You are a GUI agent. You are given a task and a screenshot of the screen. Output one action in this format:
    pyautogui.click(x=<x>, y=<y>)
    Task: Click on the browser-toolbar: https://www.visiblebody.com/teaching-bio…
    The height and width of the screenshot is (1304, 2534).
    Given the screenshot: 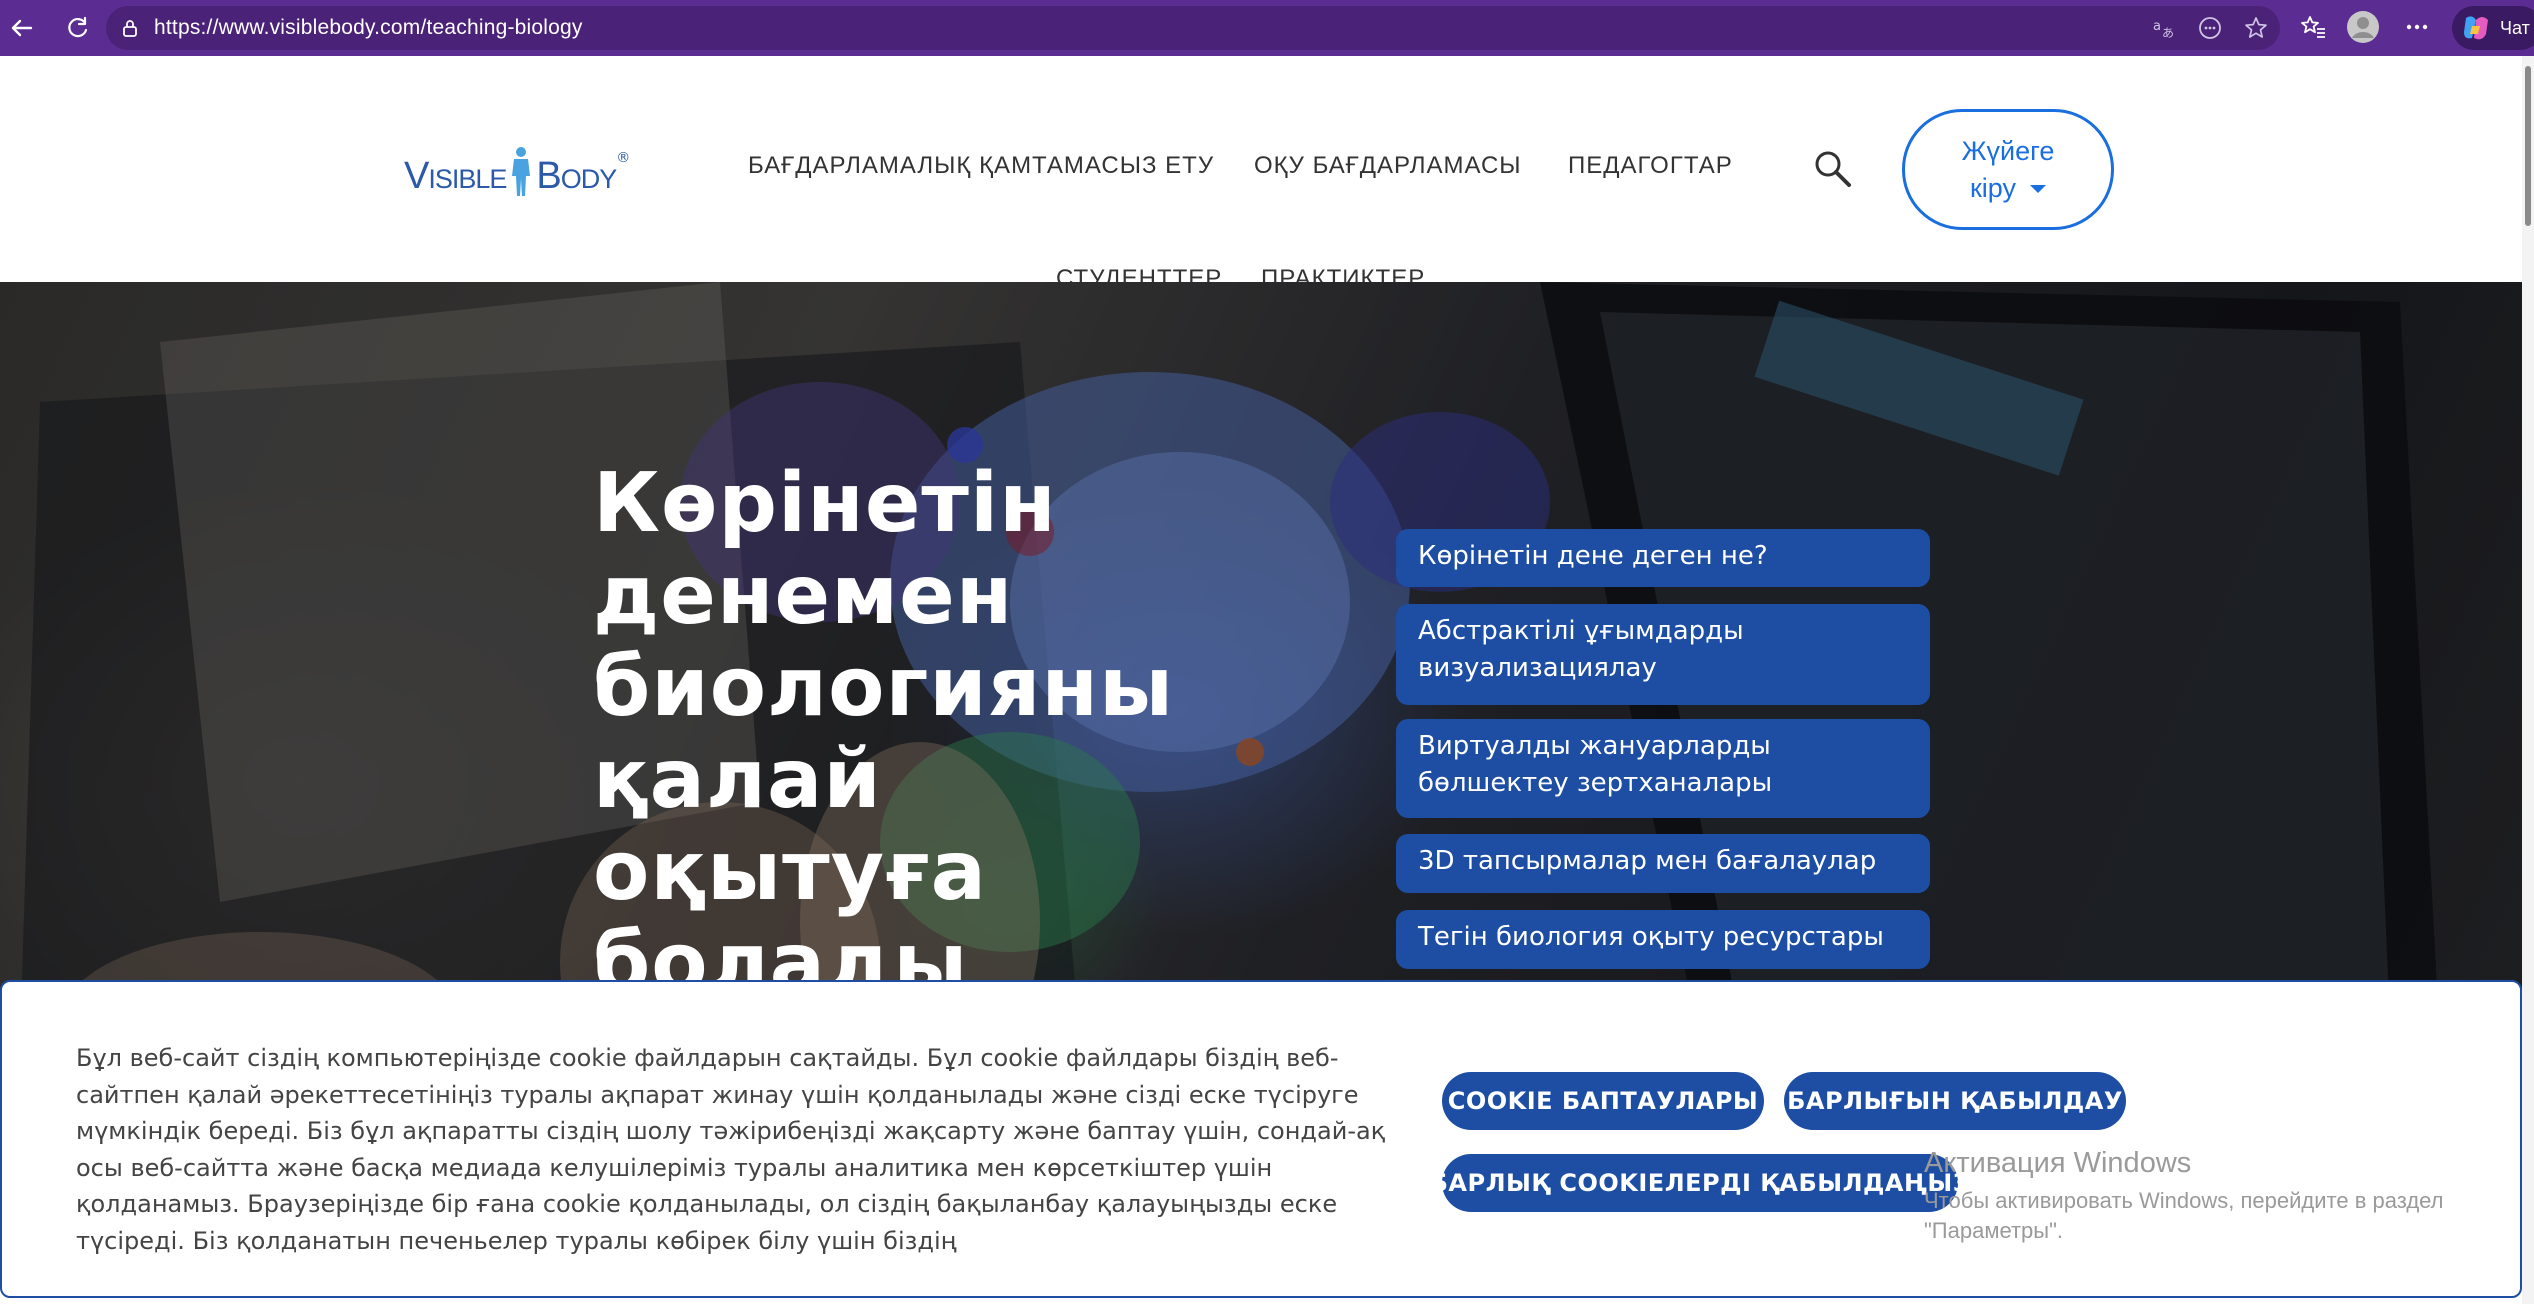 What is the action you would take?
    pyautogui.click(x=1267, y=28)
    